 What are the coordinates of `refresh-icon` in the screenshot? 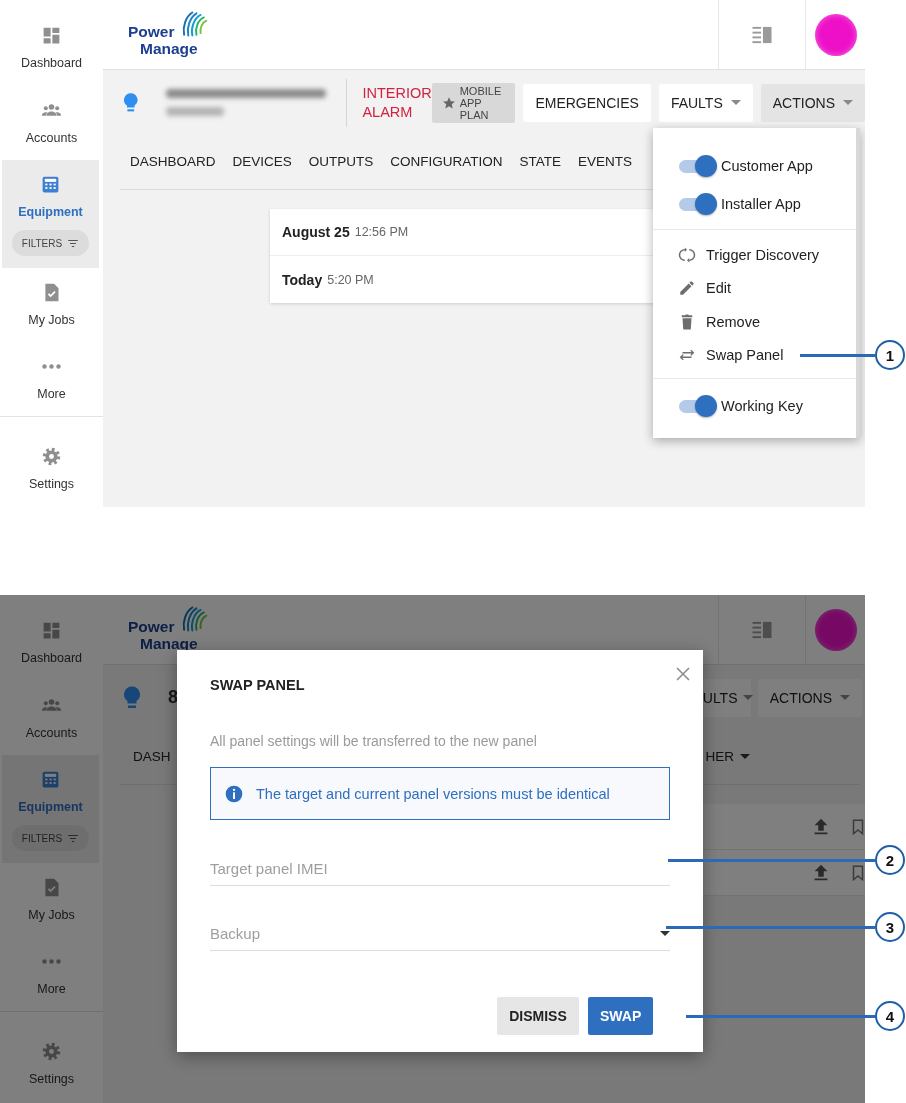 It's located at (687, 254).